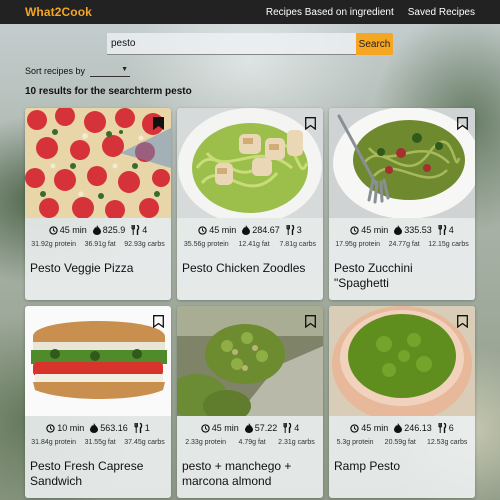  Describe the element at coordinates (254, 244) in the screenshot. I see `recipe-fat: 12.41g fat` at that location.